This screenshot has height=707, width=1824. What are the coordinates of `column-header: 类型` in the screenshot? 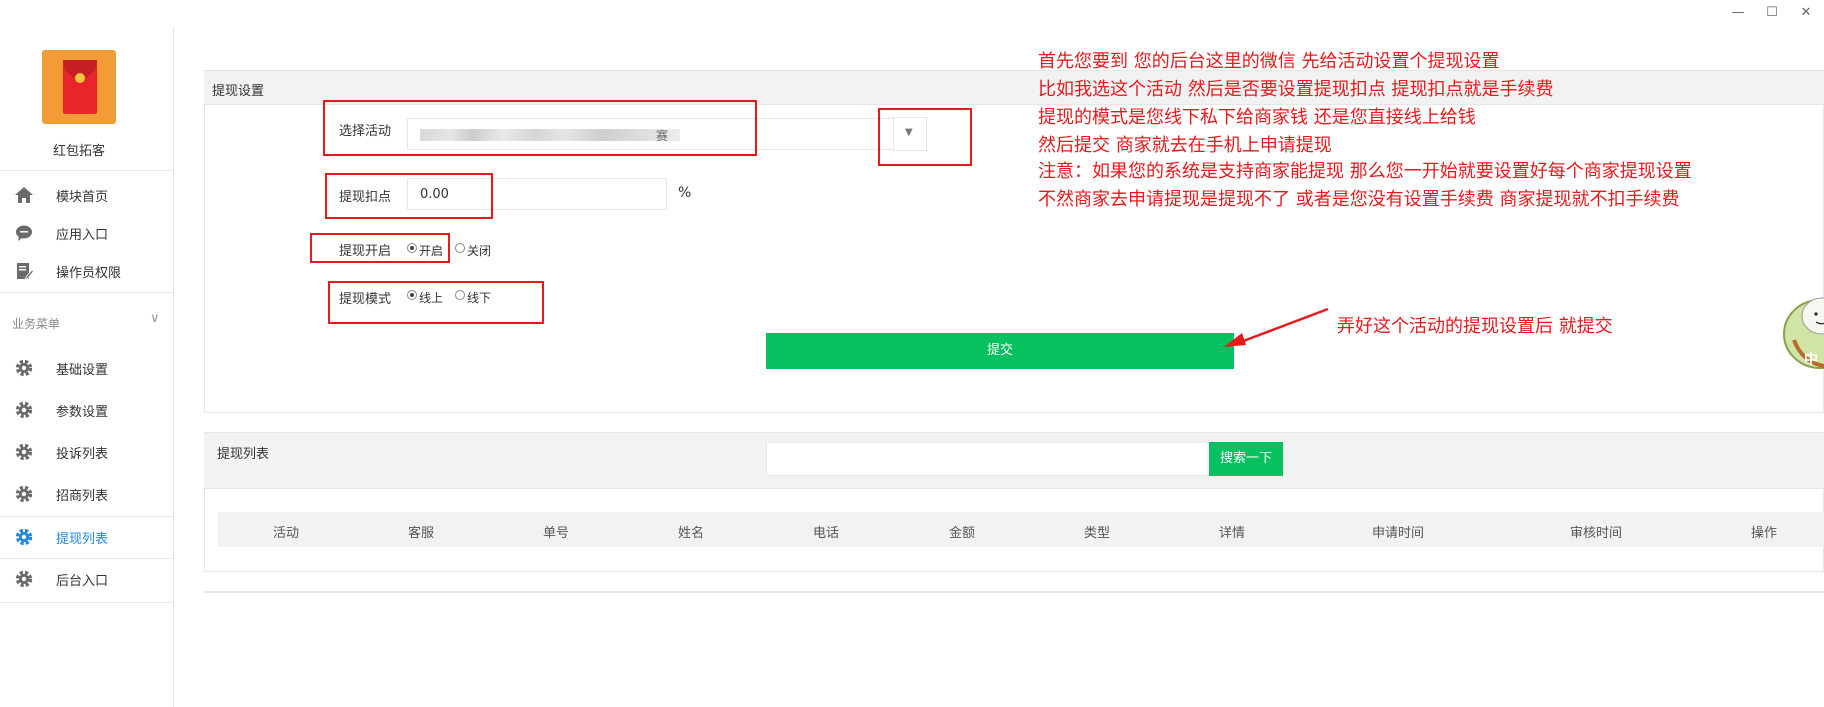 It's located at (1097, 531).